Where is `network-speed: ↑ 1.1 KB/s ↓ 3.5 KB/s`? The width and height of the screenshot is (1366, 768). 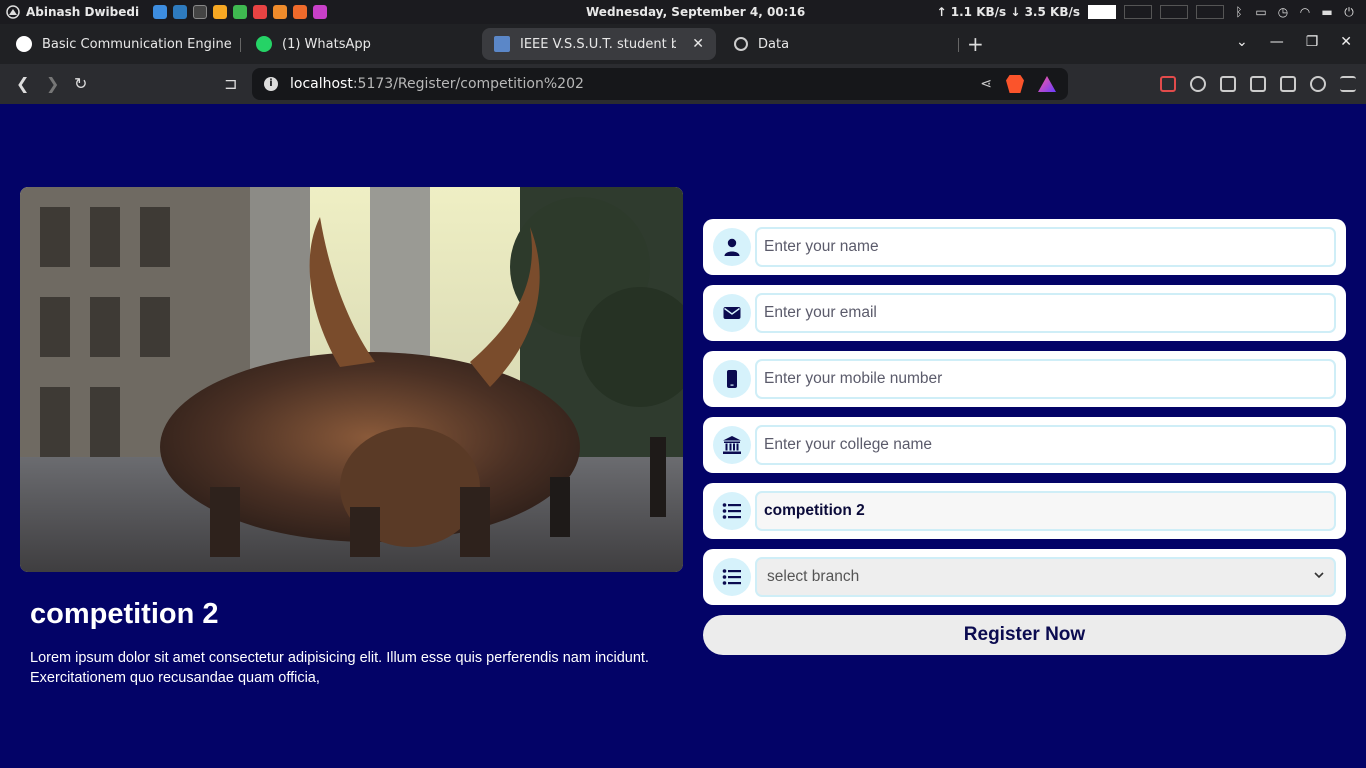 network-speed: ↑ 1.1 KB/s ↓ 3.5 KB/s is located at coordinates (1008, 12).